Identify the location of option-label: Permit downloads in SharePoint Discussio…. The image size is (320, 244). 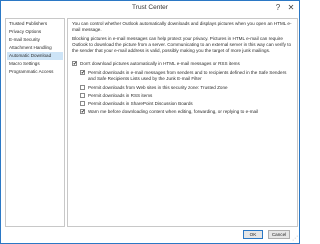
(140, 103).